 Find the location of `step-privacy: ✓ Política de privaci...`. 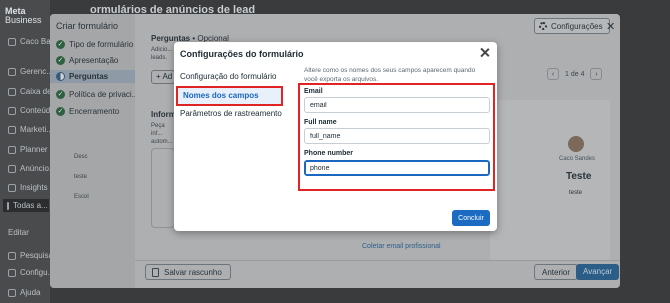

step-privacy: ✓ Política de privaci... is located at coordinates (97, 94).